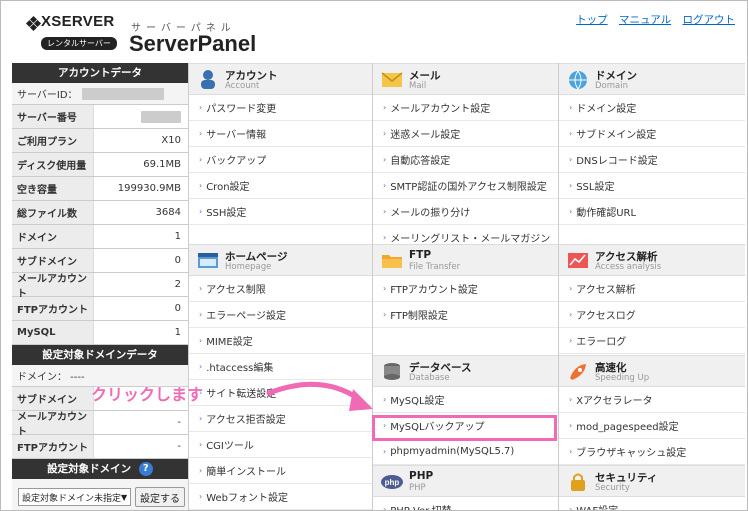 The image size is (748, 511). I want to click on callout-arrow-icon, so click(319, 396).